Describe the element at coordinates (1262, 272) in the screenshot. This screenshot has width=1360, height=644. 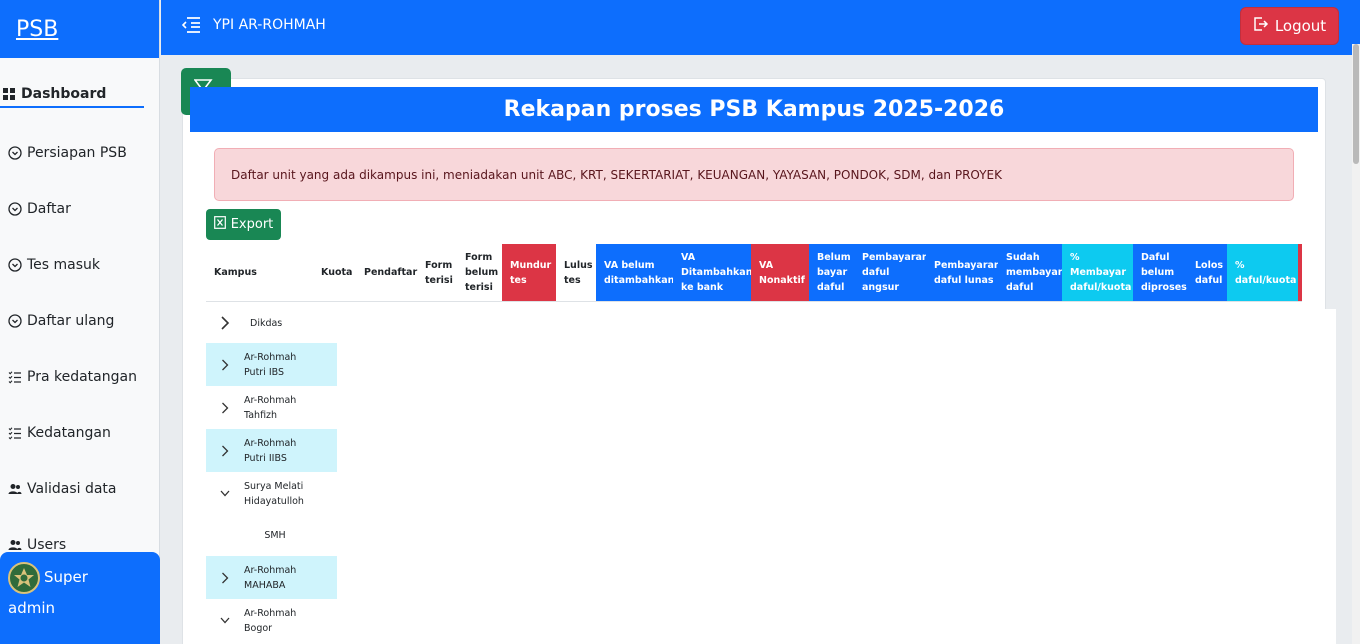
I see `col-header: % daful/kuota` at that location.